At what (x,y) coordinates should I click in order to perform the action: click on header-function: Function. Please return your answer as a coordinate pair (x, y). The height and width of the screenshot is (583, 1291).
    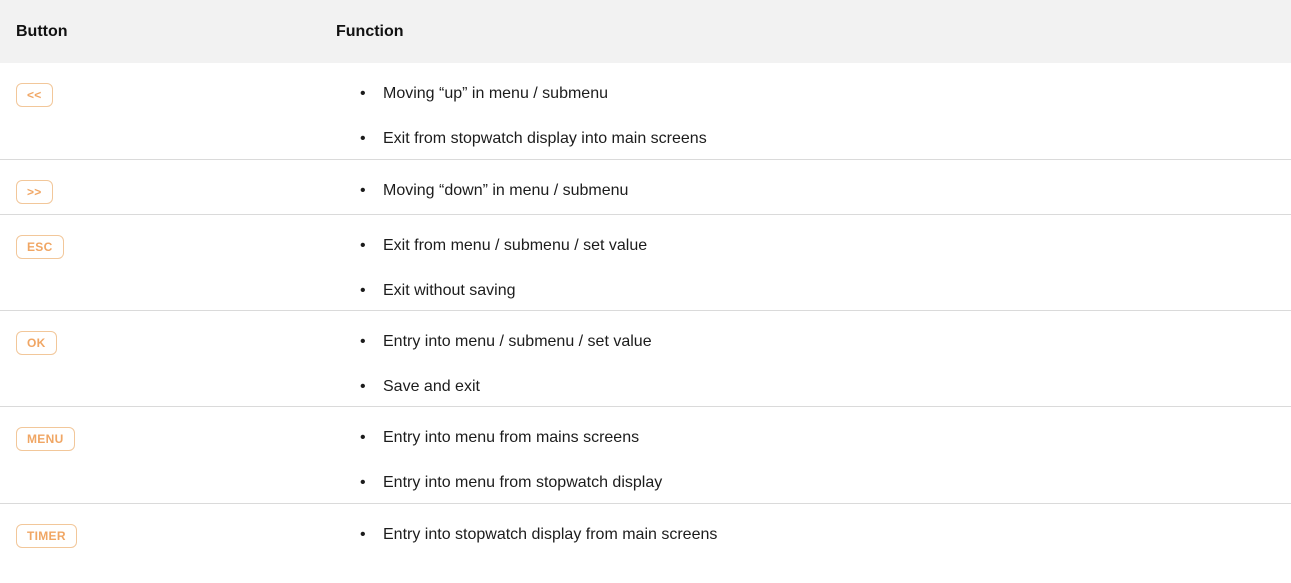
    Looking at the image, I should click on (370, 31).